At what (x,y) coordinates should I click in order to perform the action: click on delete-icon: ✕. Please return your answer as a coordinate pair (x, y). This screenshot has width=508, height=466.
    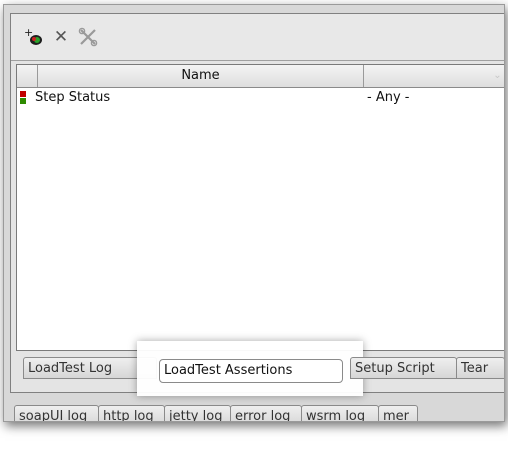
    Looking at the image, I should click on (61, 37).